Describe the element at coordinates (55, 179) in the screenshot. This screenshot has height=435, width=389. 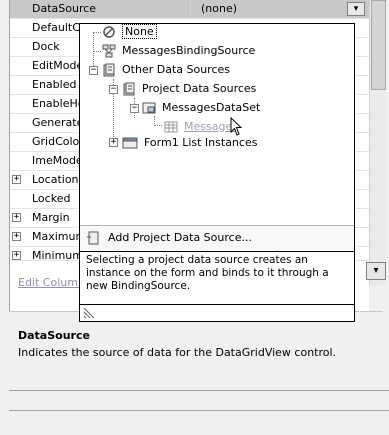
I see `property-name: Location` at that location.